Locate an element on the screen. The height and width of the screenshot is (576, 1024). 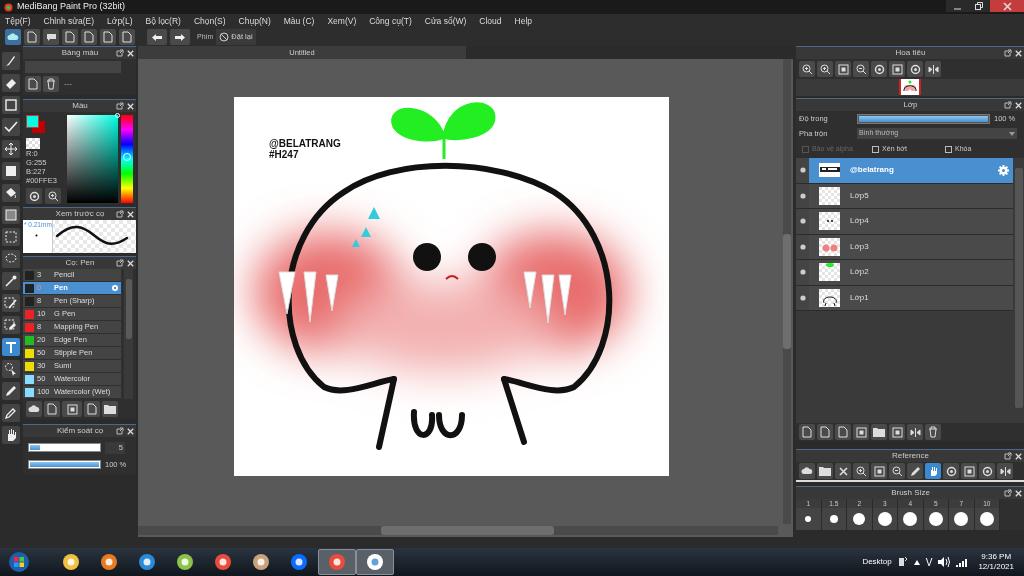
undo-button is located at coordinates (157, 37).